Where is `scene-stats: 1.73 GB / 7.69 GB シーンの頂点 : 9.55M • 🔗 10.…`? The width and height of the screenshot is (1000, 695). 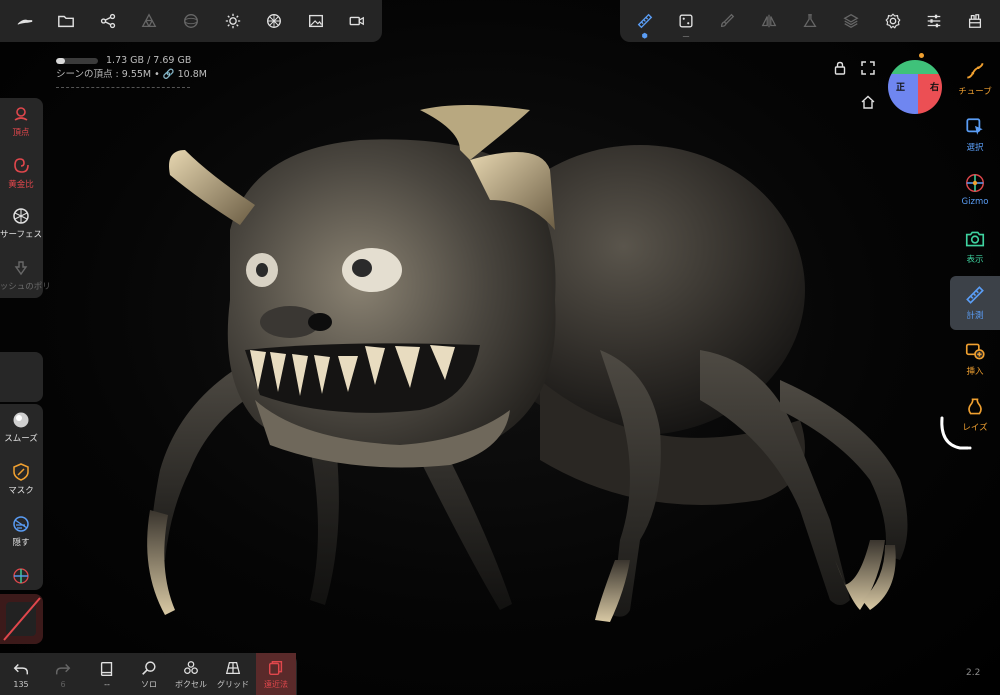
scene-stats: 1.73 GB / 7.69 GB シーンの頂点 : 9.55M • 🔗 10.… is located at coordinates (131, 71).